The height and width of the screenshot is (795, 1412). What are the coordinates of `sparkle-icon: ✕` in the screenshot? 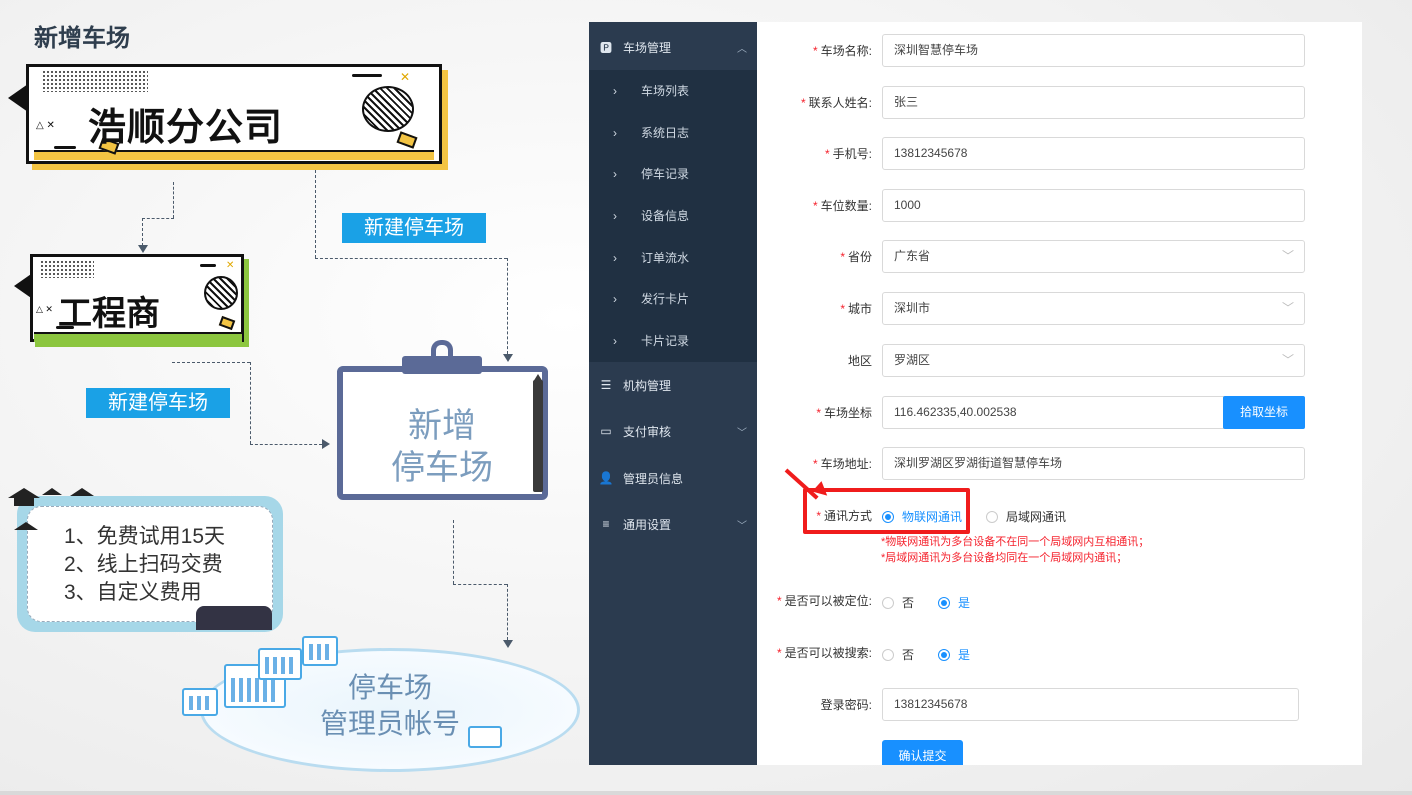 It's located at (405, 77).